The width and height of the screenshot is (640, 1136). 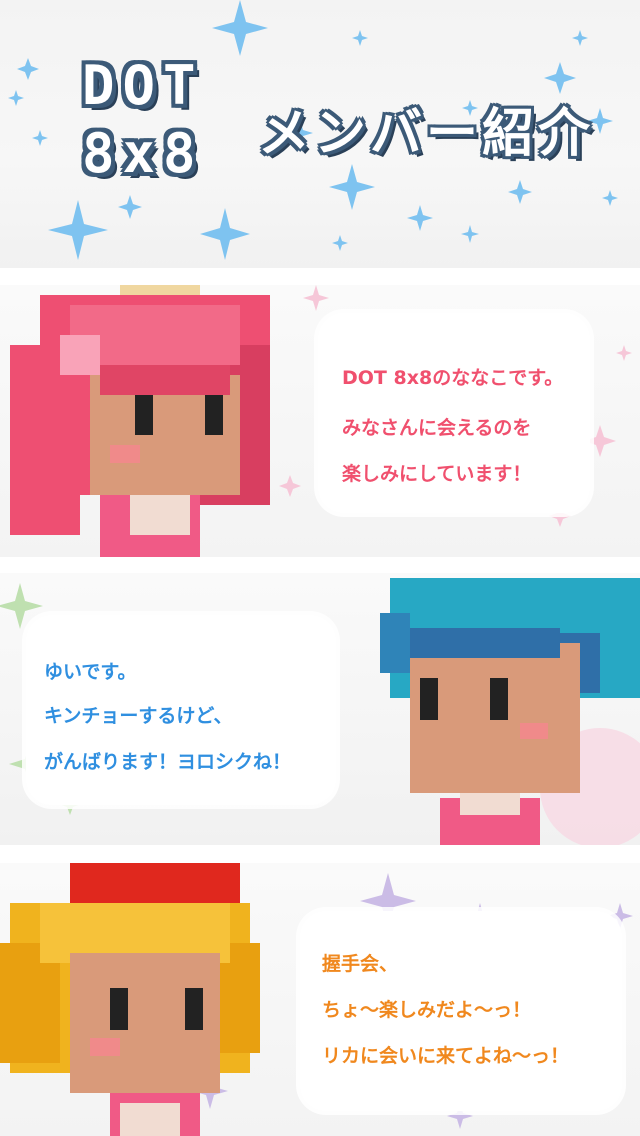 I want to click on logo-line-1: DOT, so click(x=143, y=85).